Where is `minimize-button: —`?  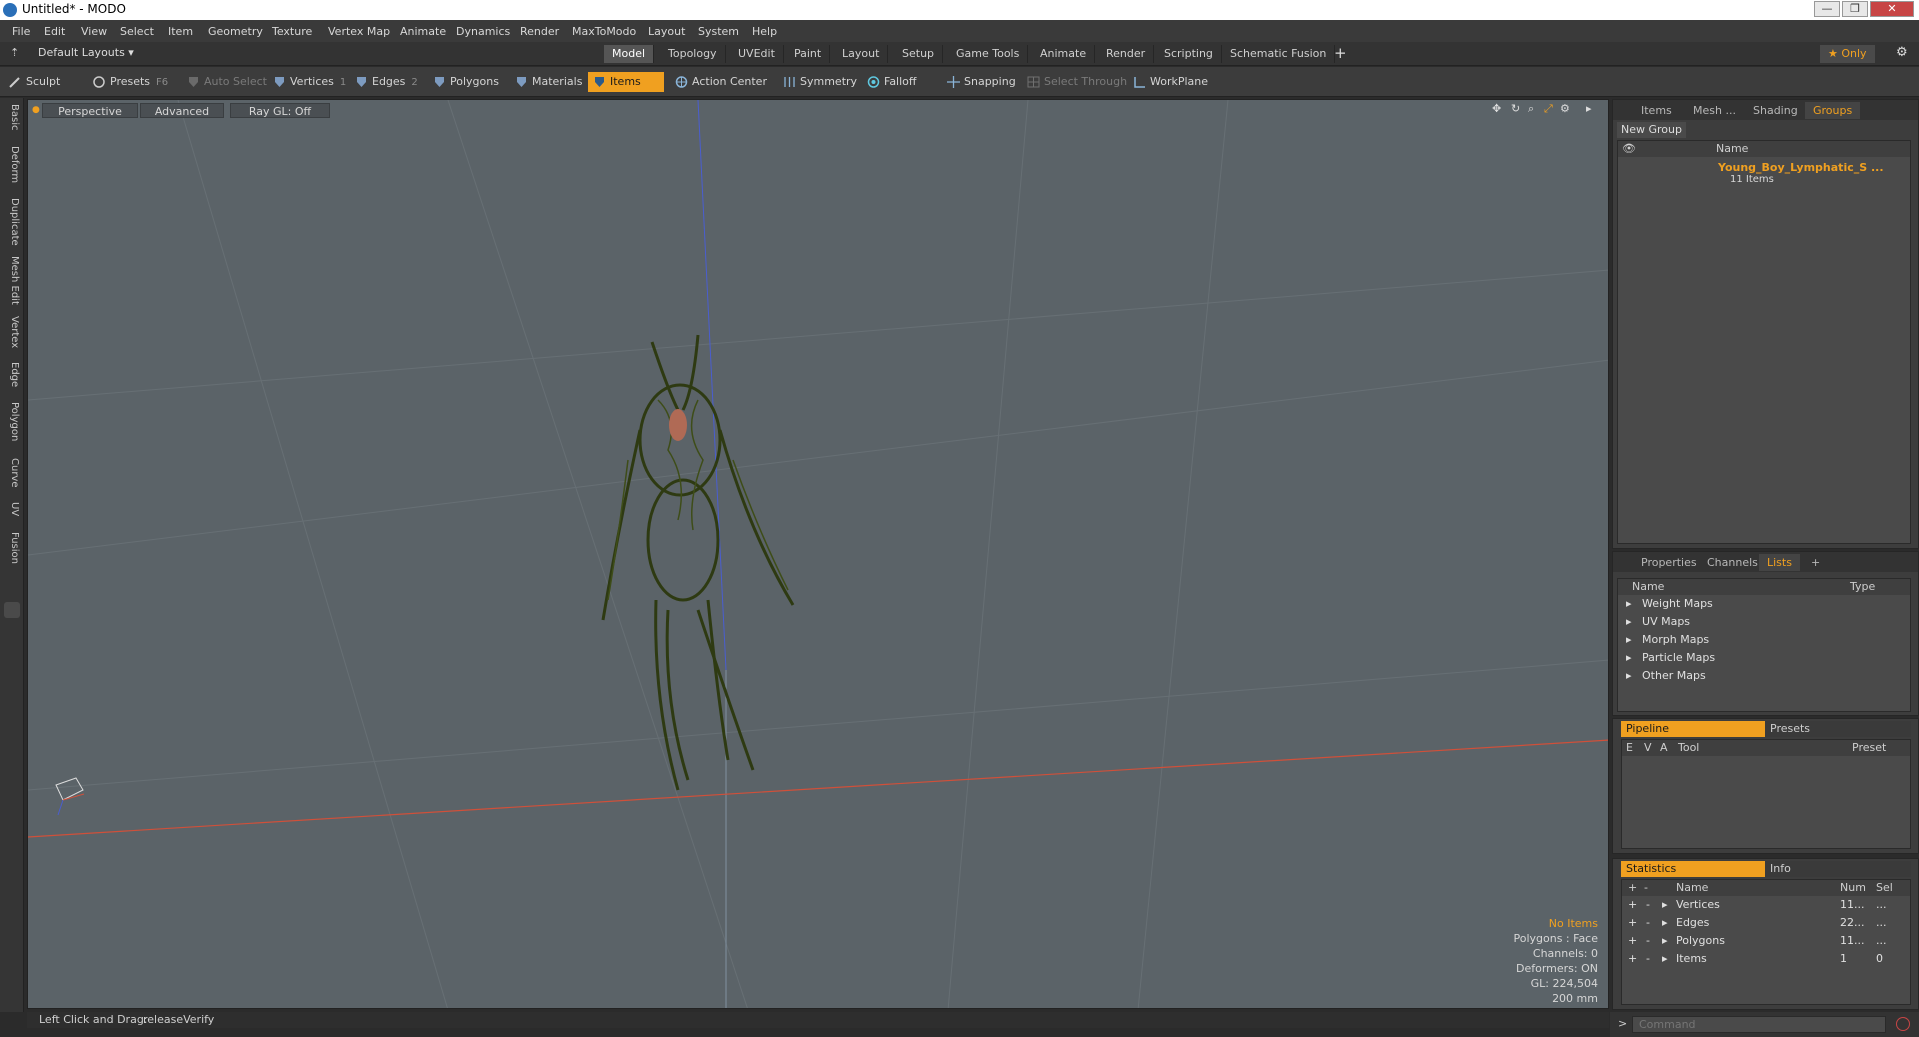 minimize-button: — is located at coordinates (1827, 9).